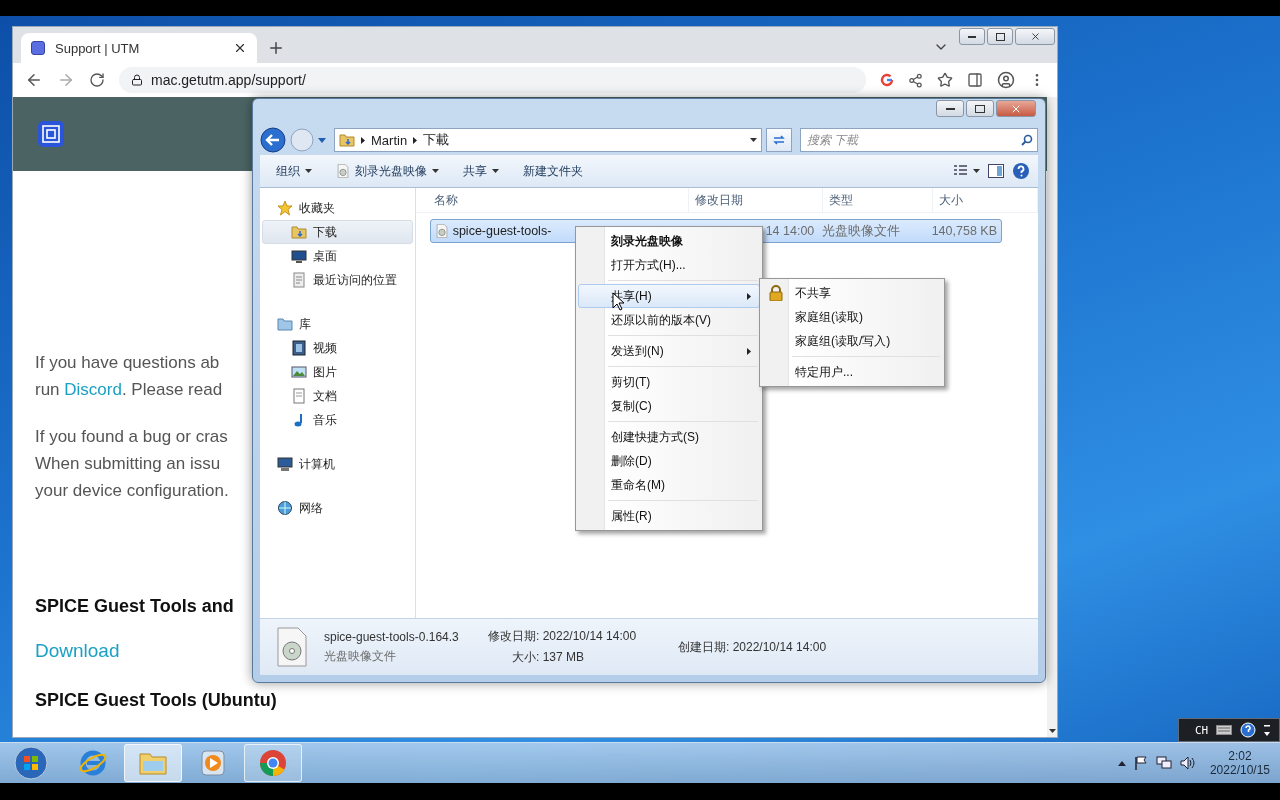 The width and height of the screenshot is (1280, 800). What do you see at coordinates (852, 317) in the screenshot?
I see `menu-item: 家庭组(读取)` at bounding box center [852, 317].